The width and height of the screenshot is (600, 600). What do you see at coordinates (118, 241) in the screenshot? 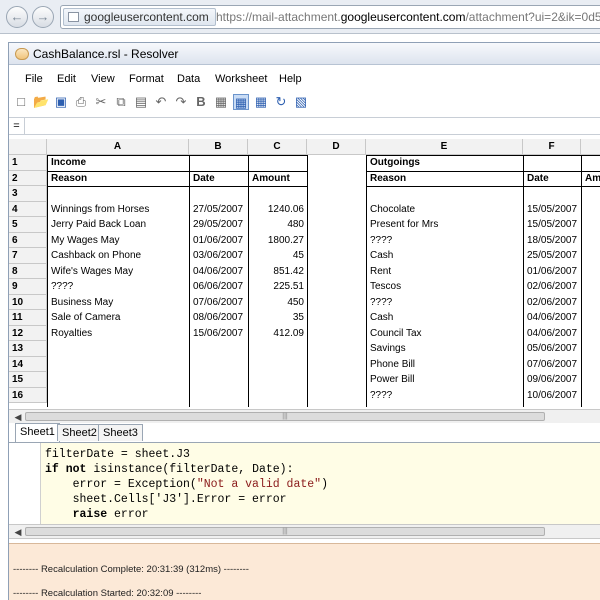
I see `income-reason-cell: My Wages May` at bounding box center [118, 241].